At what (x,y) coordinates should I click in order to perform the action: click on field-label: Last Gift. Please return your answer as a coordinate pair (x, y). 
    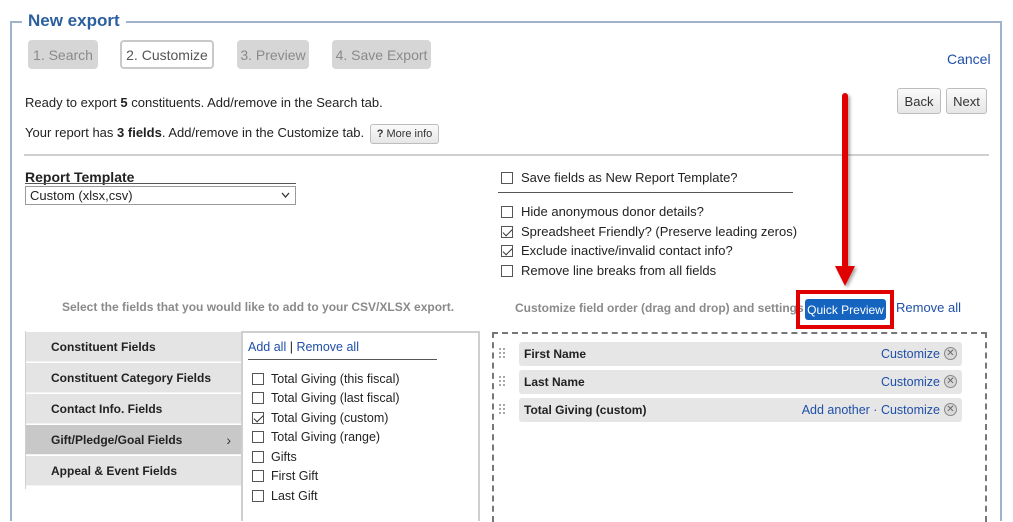
    Looking at the image, I should click on (294, 496).